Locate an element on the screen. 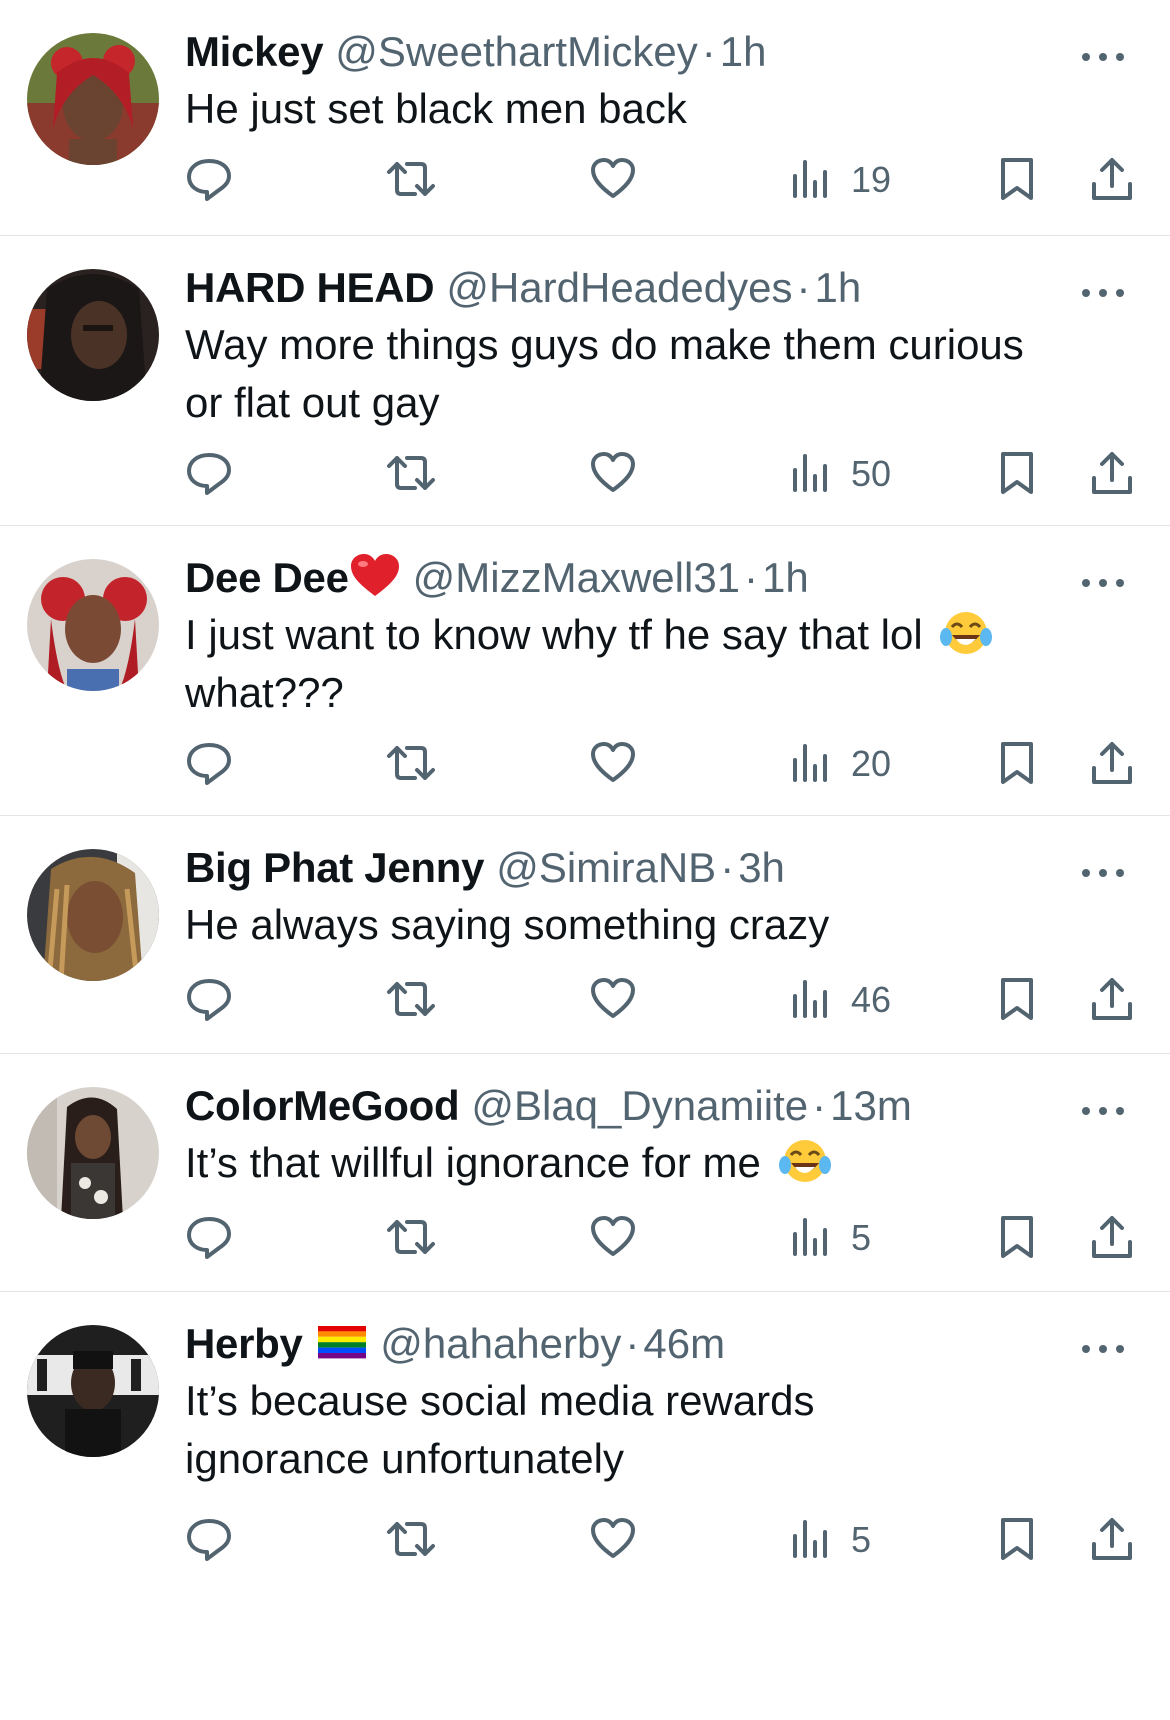  timestamp: 3h is located at coordinates (761, 867).